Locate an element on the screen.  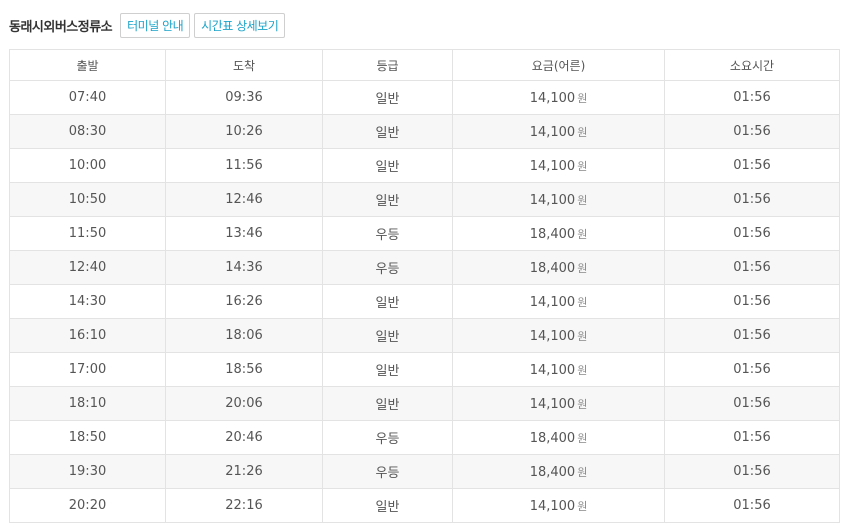
depart-cell: 18:10 is located at coordinates (87, 403).